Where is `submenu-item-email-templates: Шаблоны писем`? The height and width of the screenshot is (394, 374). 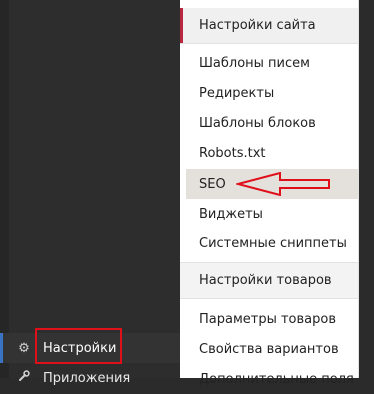
submenu-item-email-templates: Шаблоны писем is located at coordinates (272, 63).